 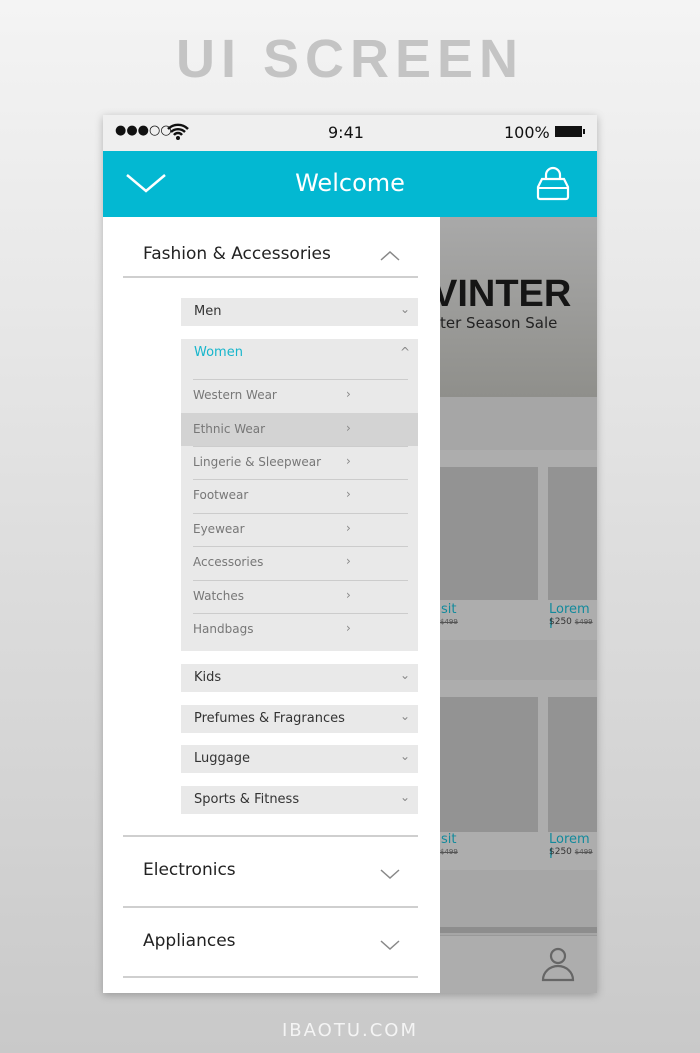 I want to click on profile-icon, so click(x=558, y=964).